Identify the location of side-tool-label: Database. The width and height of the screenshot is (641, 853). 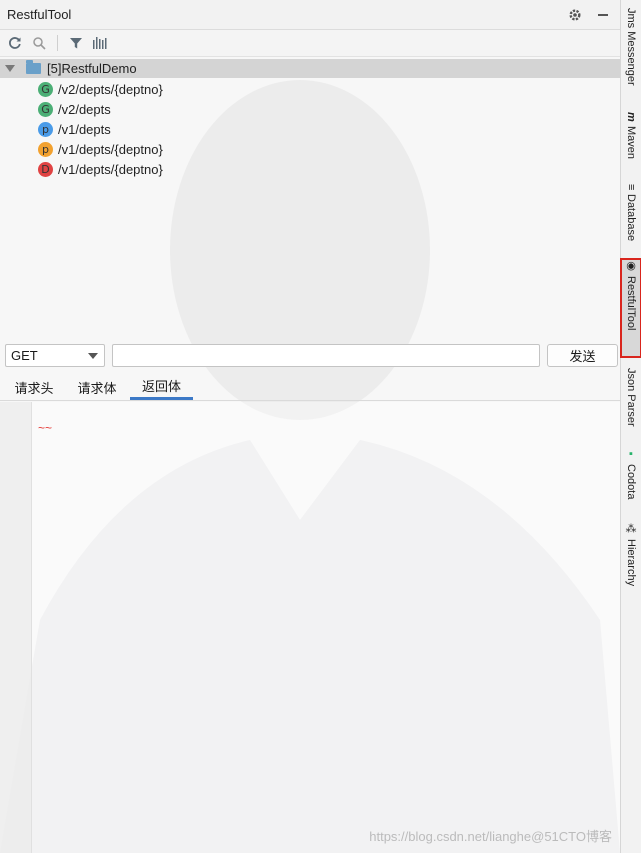
(631, 218).